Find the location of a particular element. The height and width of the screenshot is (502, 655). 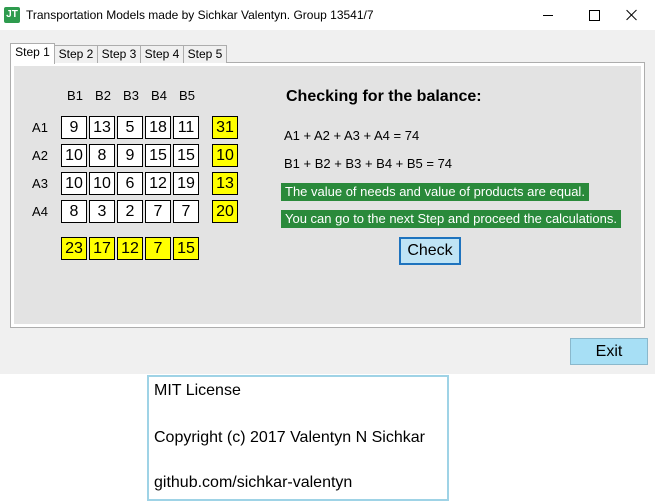

exit-button: Exit is located at coordinates (609, 351).